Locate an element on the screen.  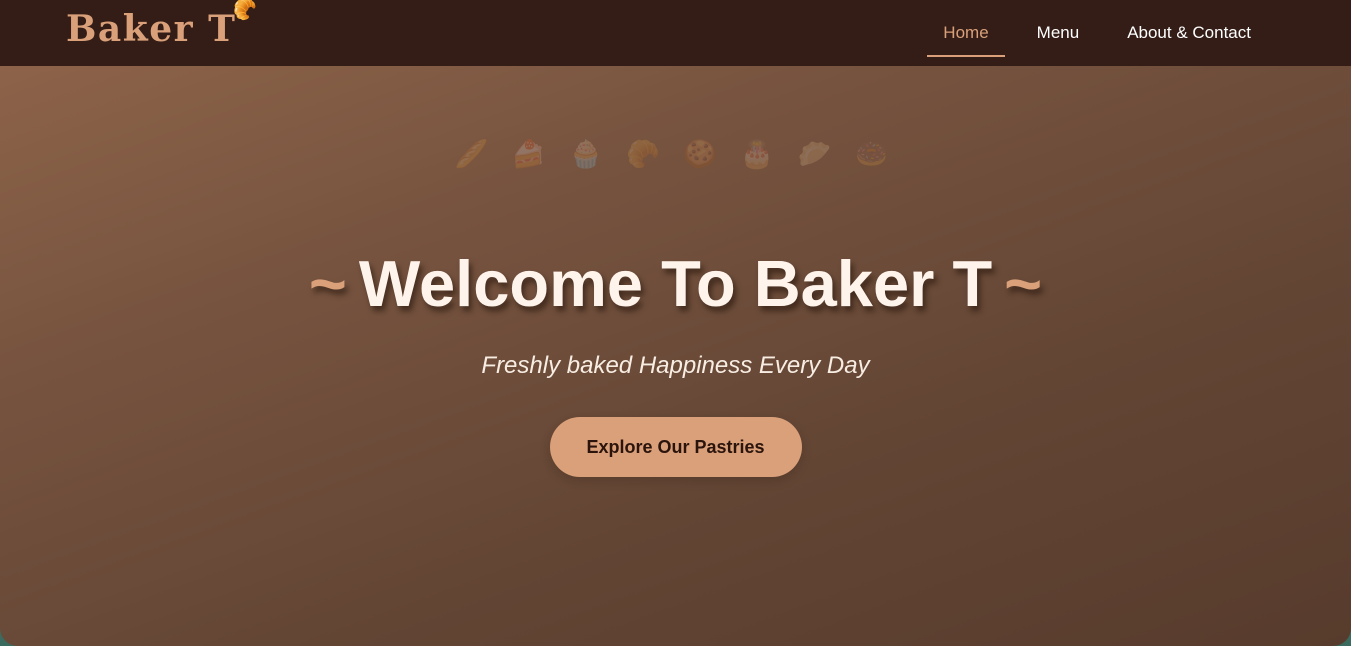
cupcake-icon: 🧁 is located at coordinates (589, 154).